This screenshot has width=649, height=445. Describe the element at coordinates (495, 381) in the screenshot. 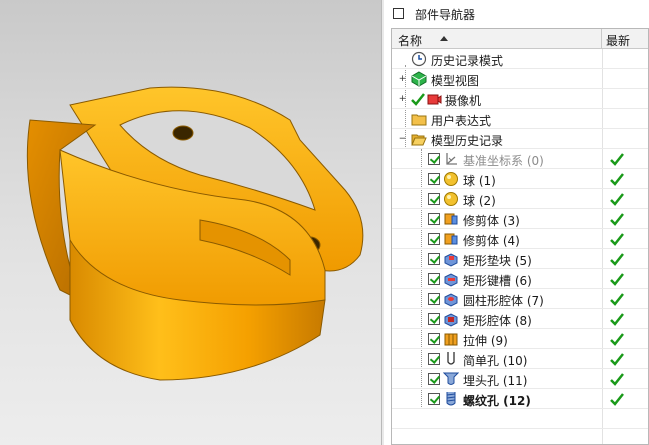

I see `row-label: 埋头孔 (11)` at that location.